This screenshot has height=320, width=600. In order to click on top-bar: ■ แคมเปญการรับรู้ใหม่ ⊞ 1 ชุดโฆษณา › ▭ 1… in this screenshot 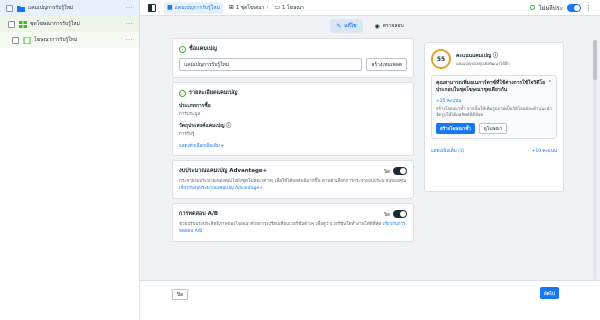, I will do `click(370, 8)`.